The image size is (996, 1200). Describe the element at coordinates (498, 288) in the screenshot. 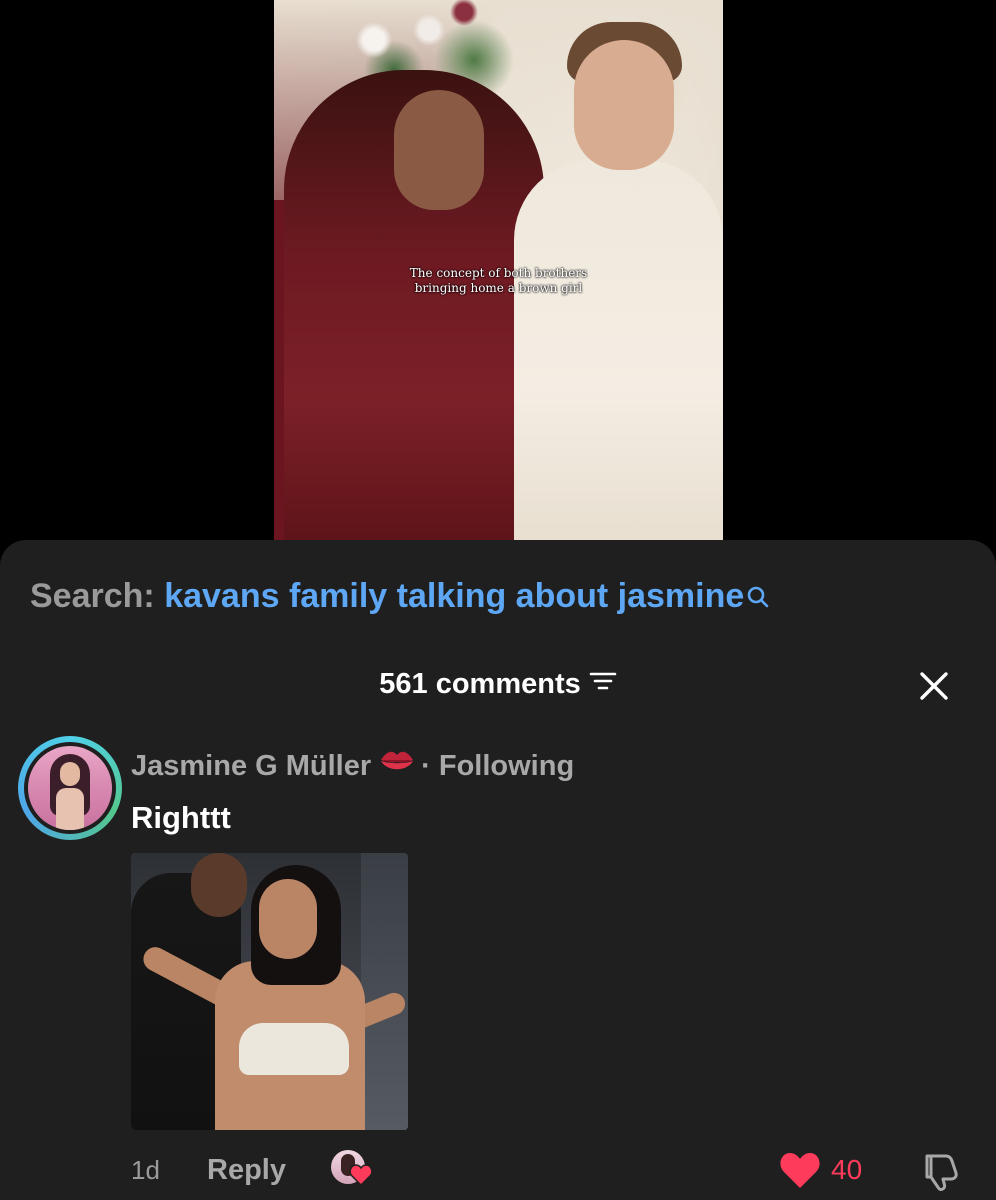

I see `video-caption-line2: bringing home a brown girl` at that location.